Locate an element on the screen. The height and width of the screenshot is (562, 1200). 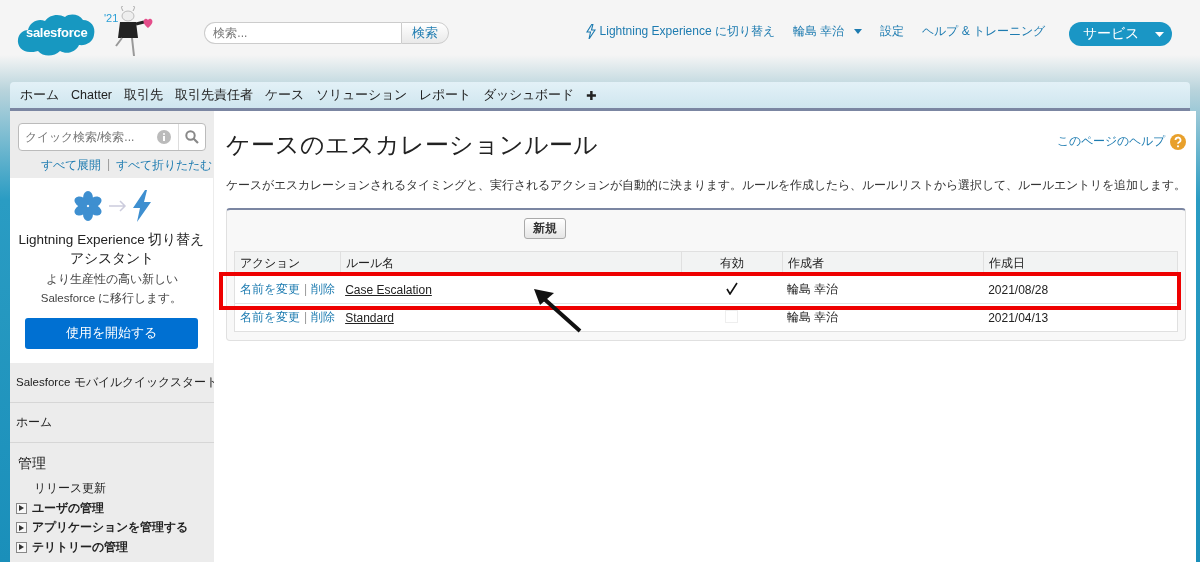
lightning-icon is located at coordinates (590, 31).